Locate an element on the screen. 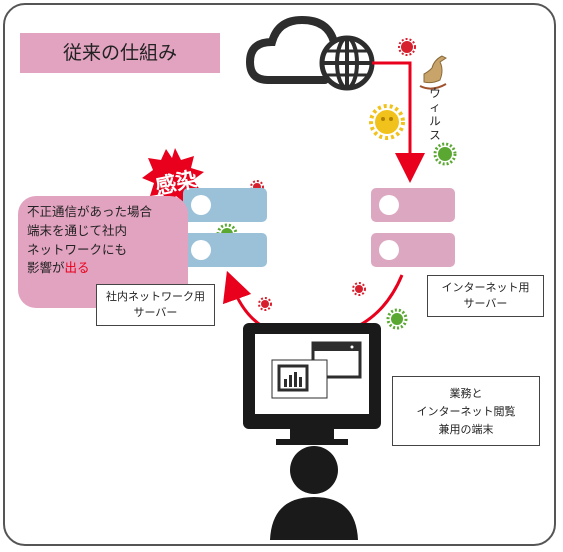  infection-note-line2: 端末を通じて社内 is located at coordinates (77, 230).